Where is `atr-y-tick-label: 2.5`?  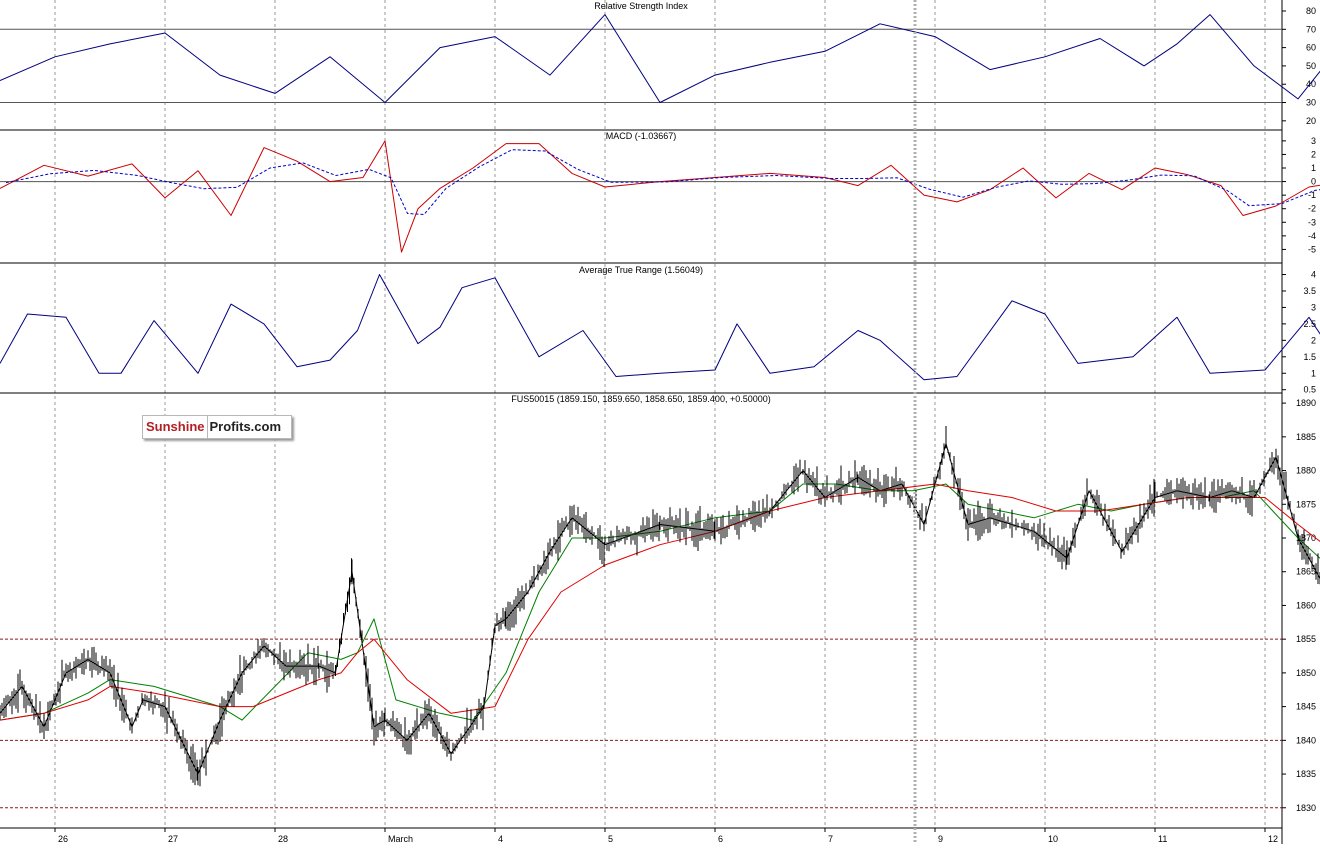 atr-y-tick-label: 2.5 is located at coordinates (1309, 324).